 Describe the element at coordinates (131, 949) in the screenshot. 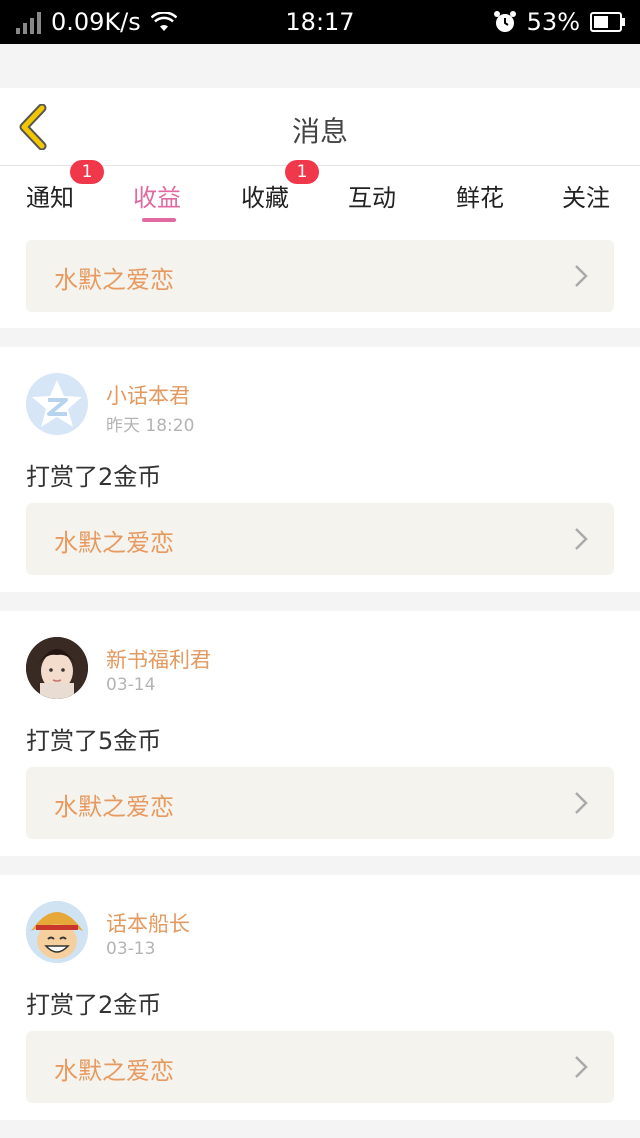

I see `date: 03-13` at that location.